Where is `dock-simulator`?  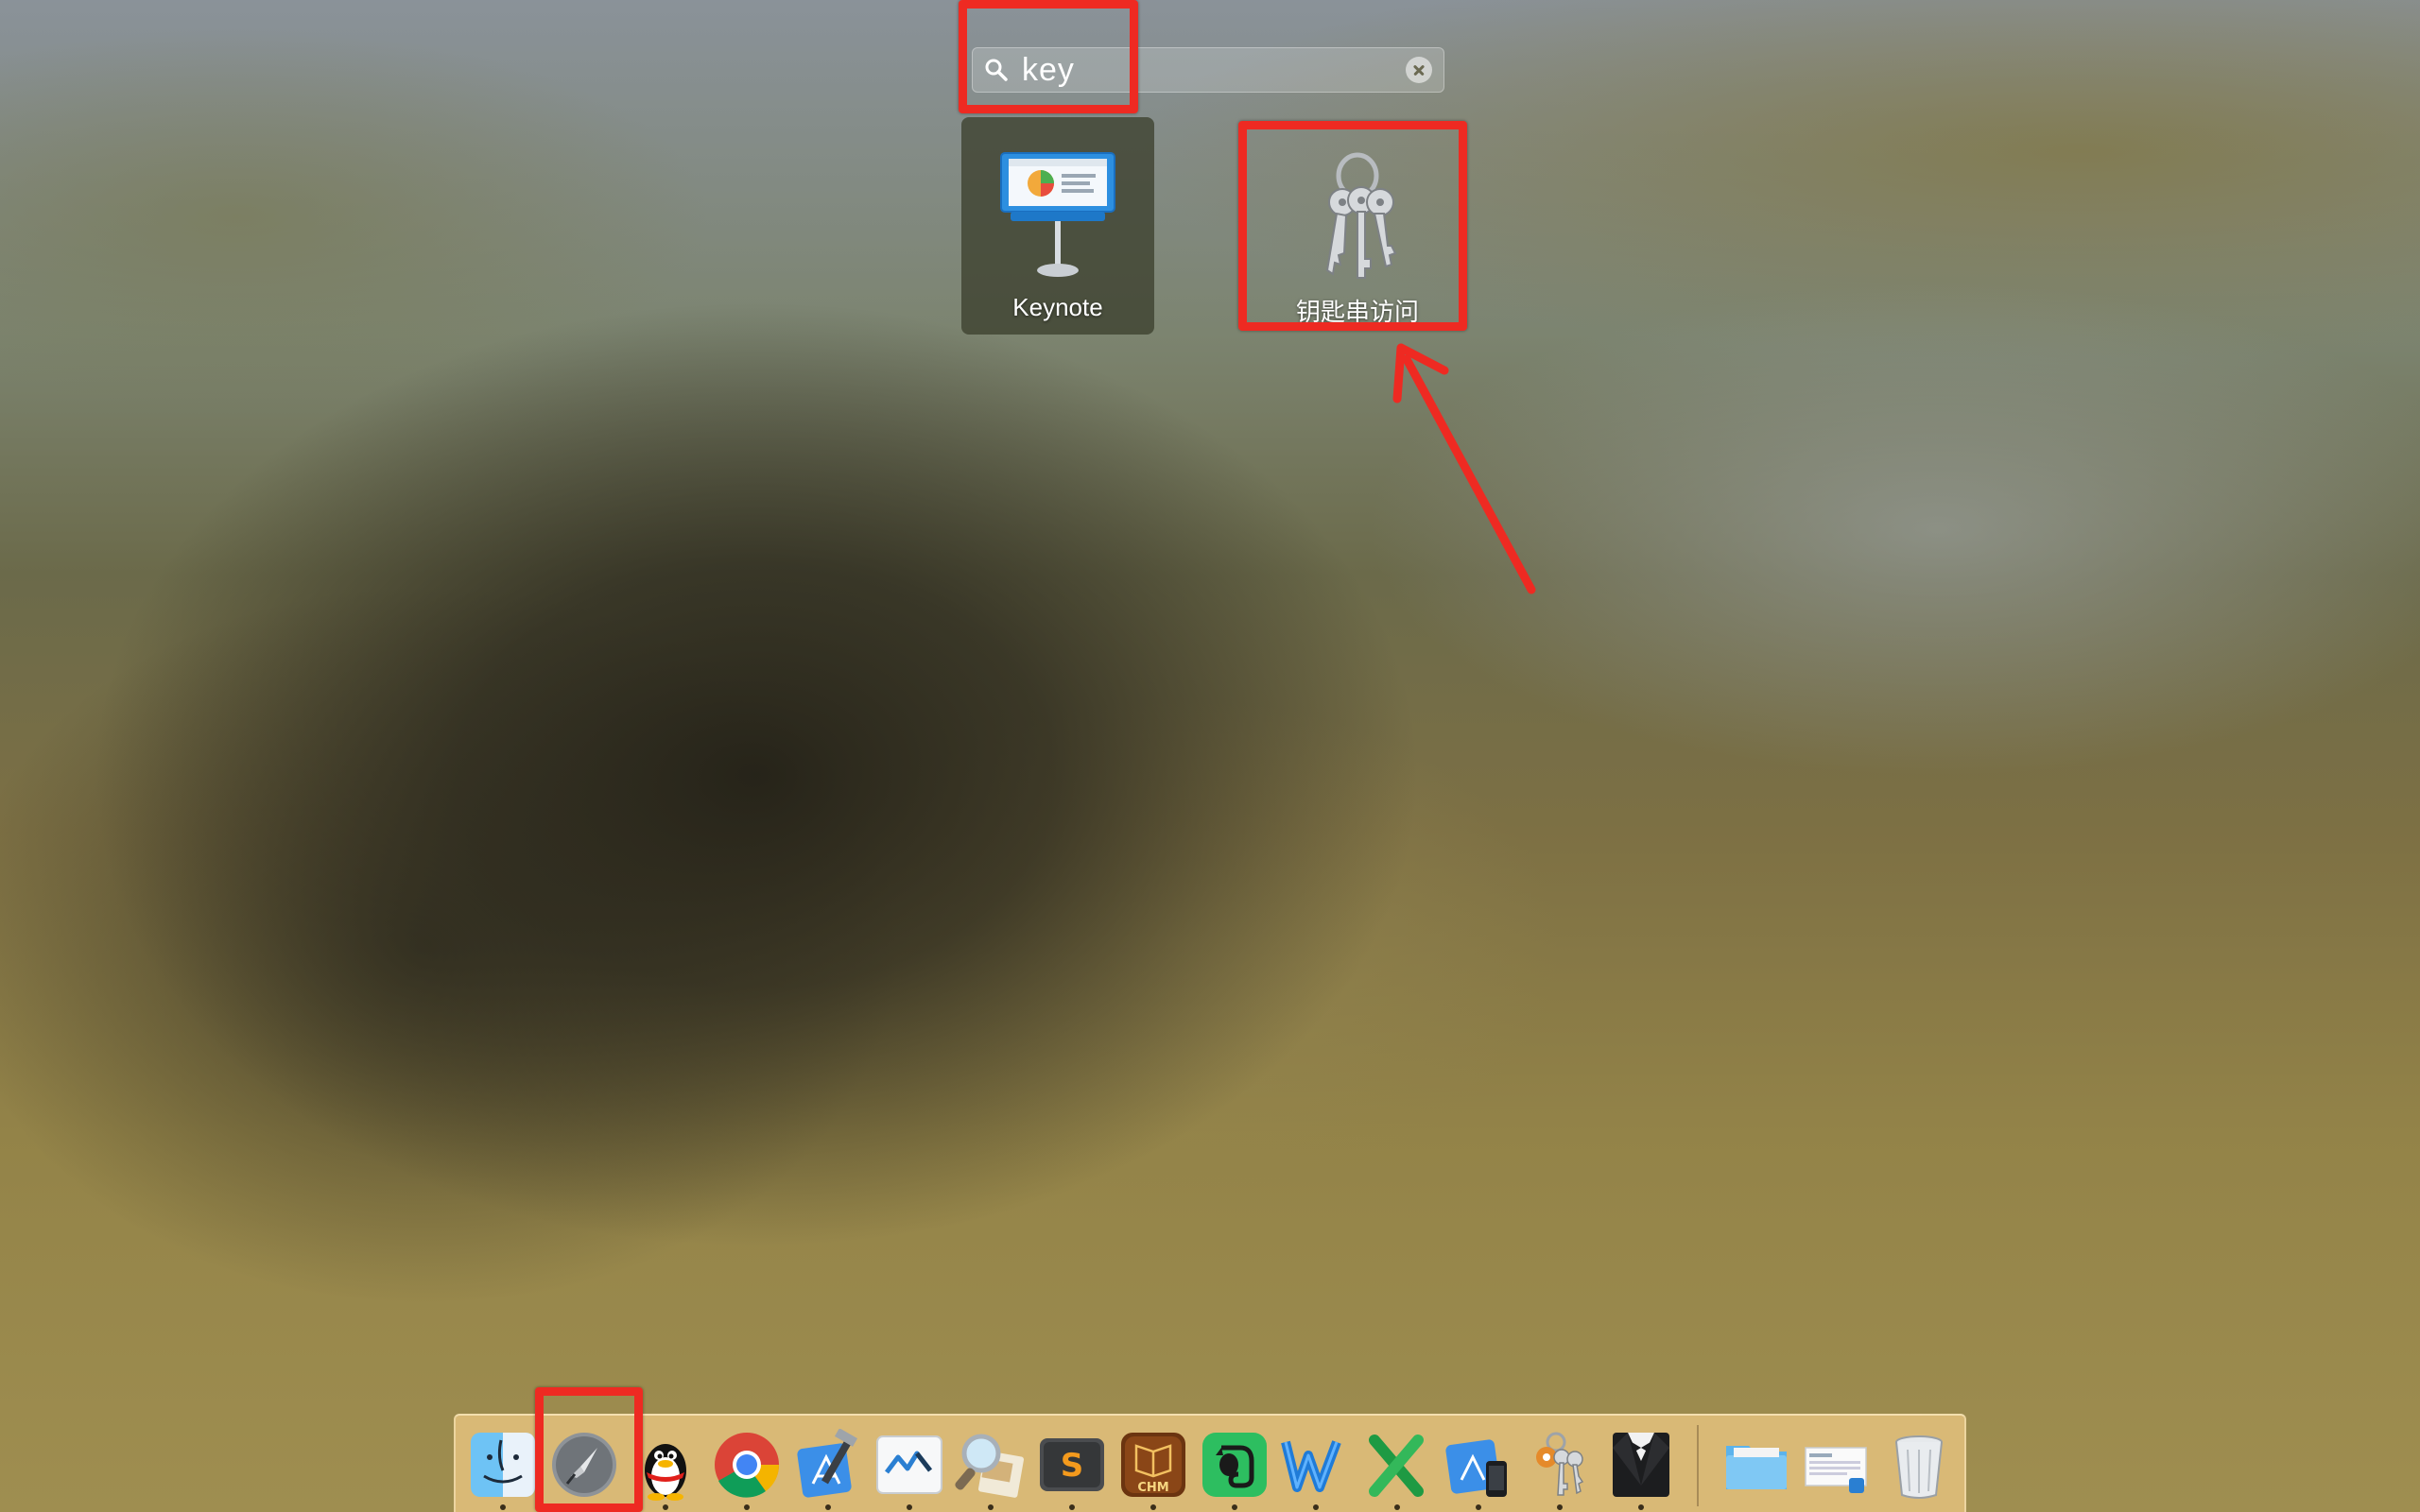
dock-simulator is located at coordinates (1478, 1469).